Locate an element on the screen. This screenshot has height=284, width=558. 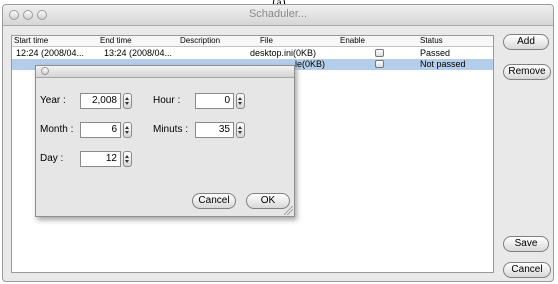
column-header-enable: Enable is located at coordinates (352, 41).